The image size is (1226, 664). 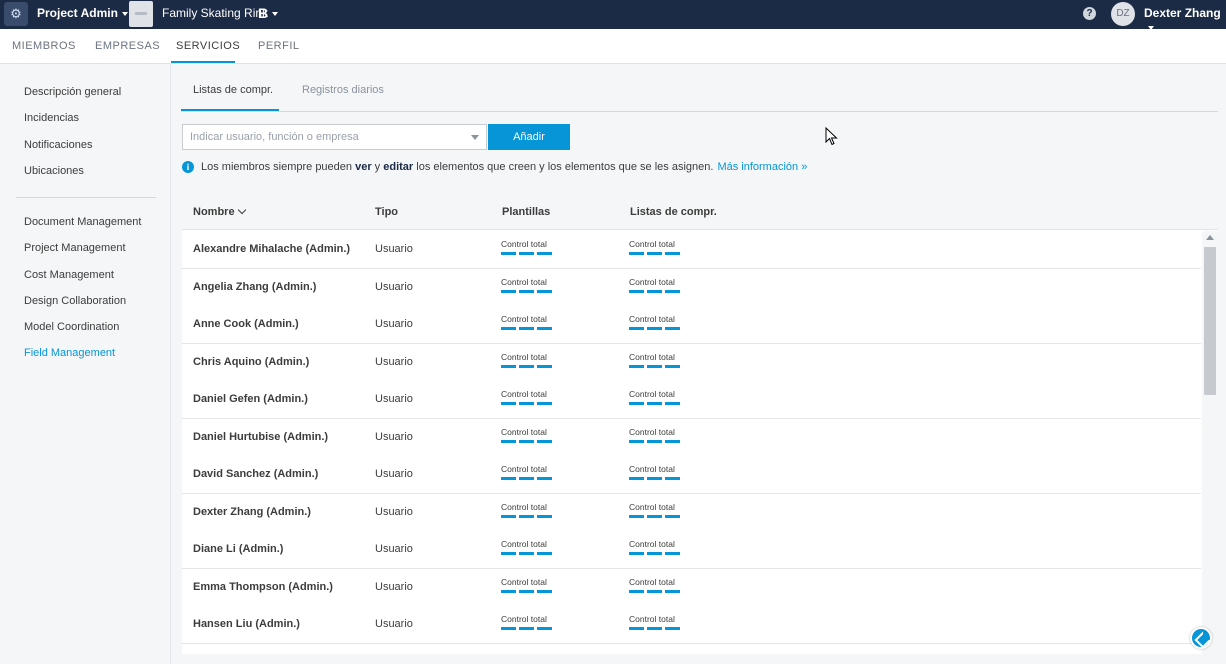 What do you see at coordinates (1210, 442) in the screenshot?
I see `scrollbar` at bounding box center [1210, 442].